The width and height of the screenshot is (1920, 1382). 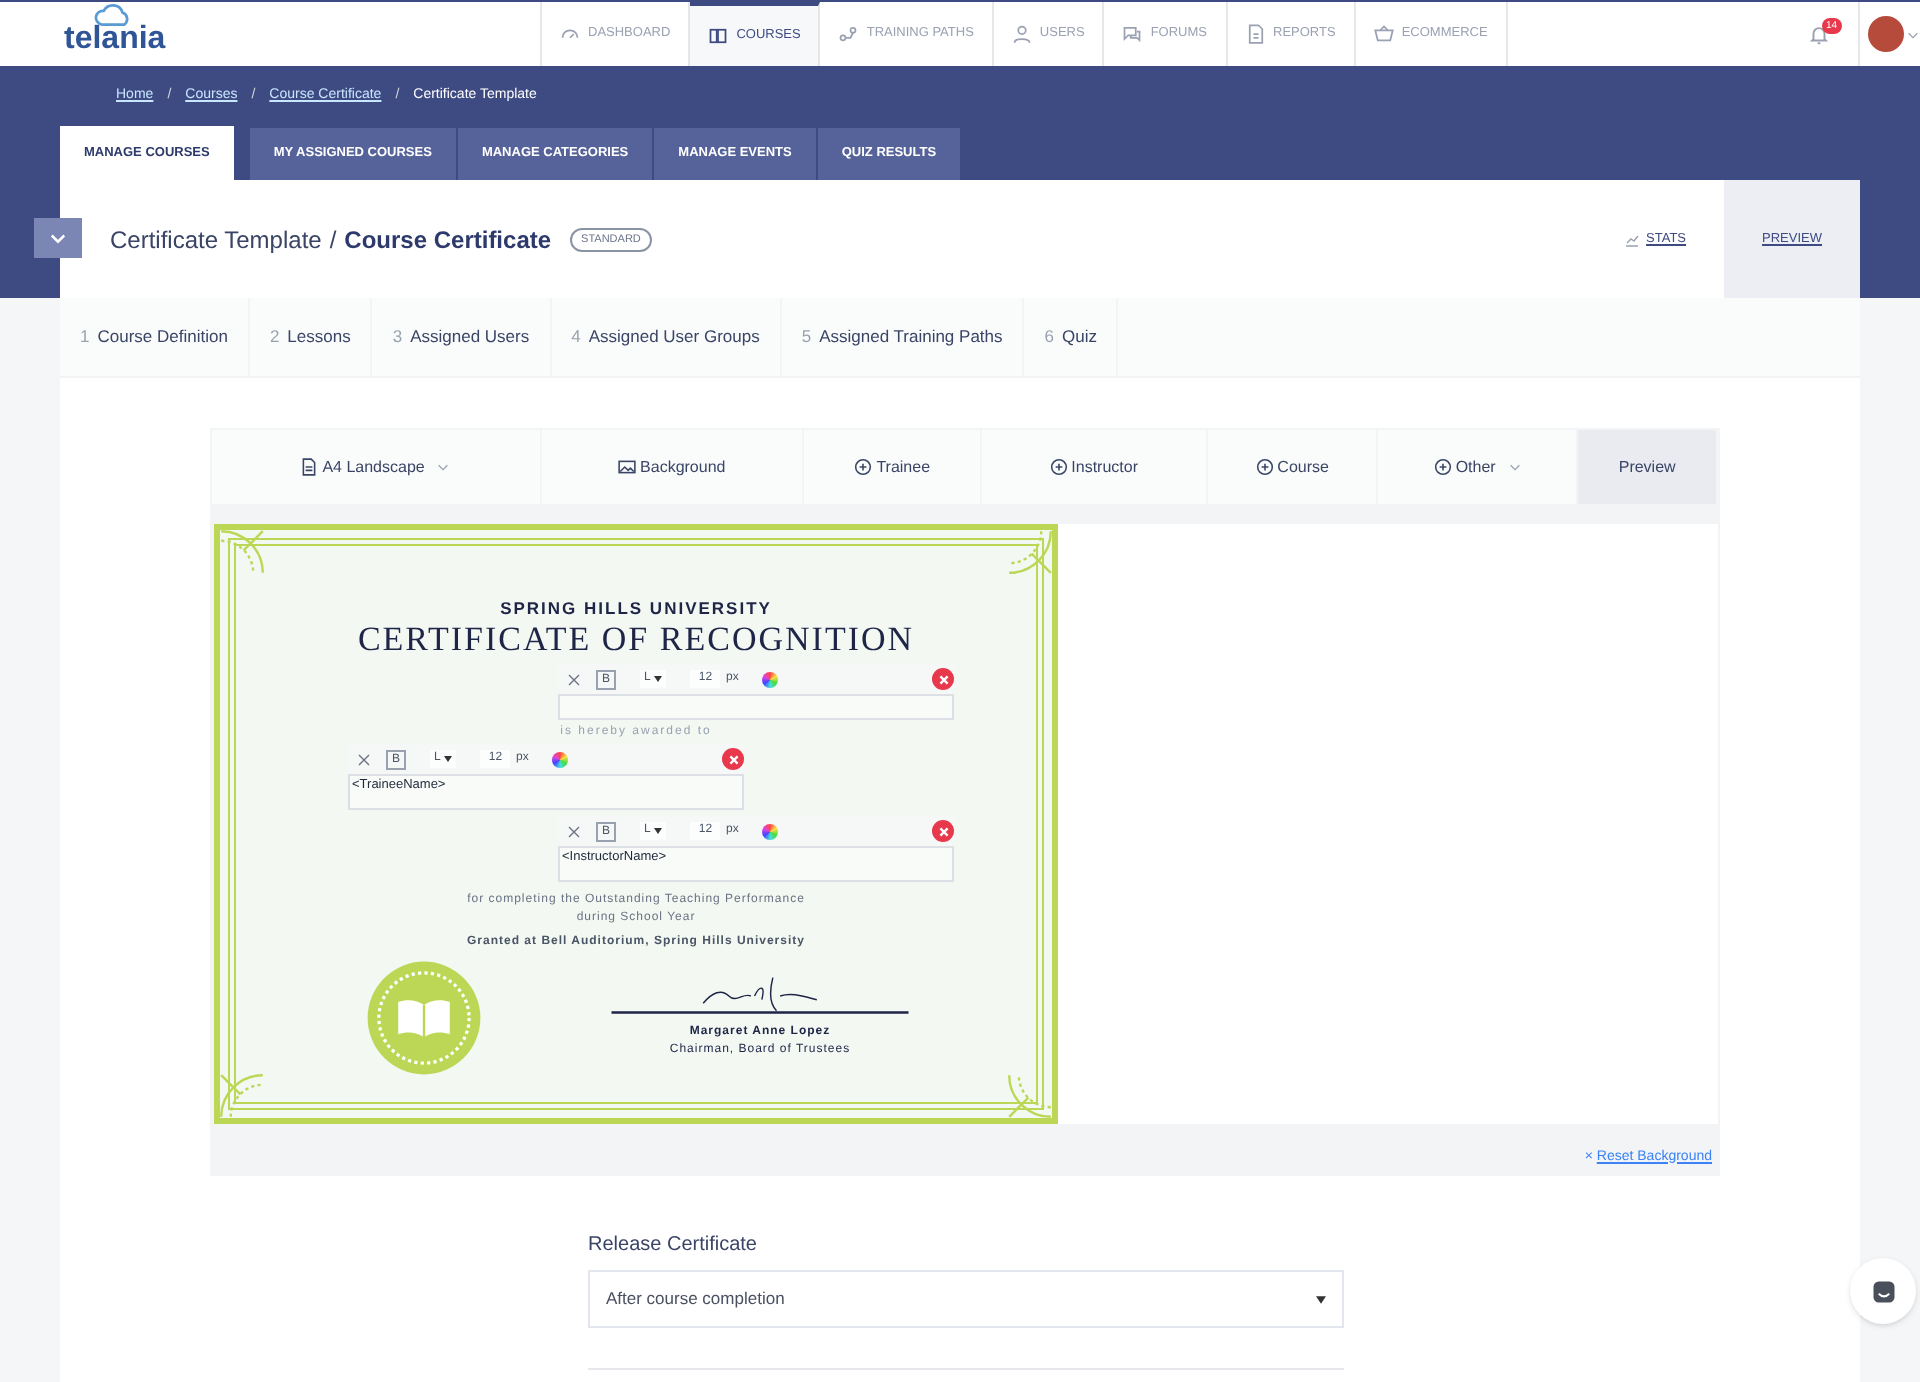 What do you see at coordinates (627, 467) in the screenshot?
I see `image-icon` at bounding box center [627, 467].